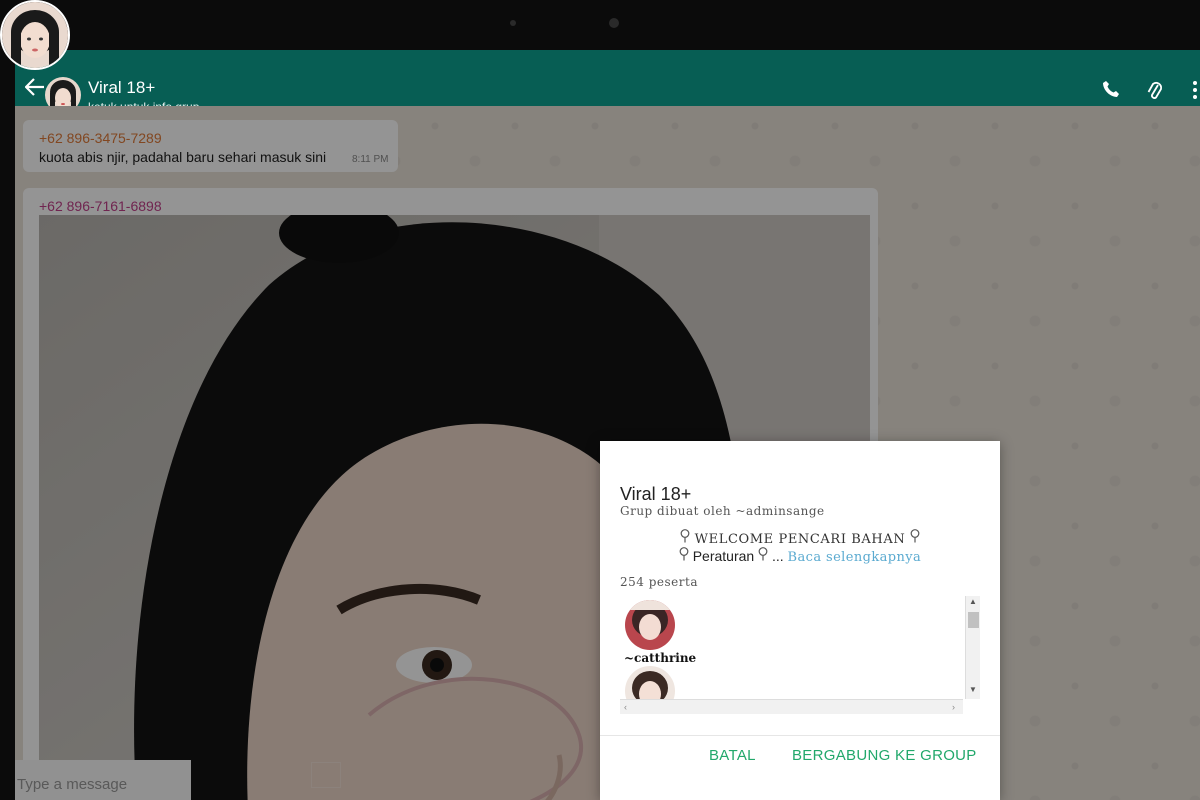  Describe the element at coordinates (660, 658) in the screenshot. I see `member-name: ~catthrine` at that location.